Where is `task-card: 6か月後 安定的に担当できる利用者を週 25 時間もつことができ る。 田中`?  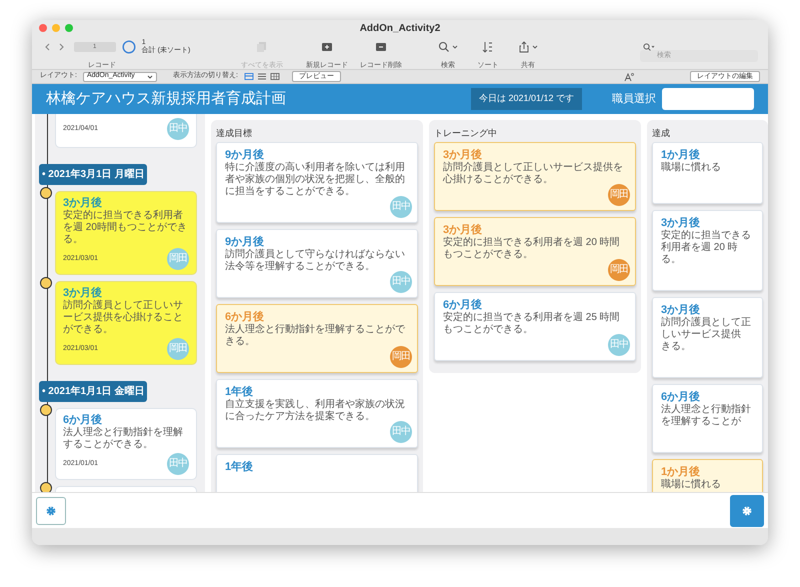
task-card: 6か月後 安定的に担当できる利用者を週 25 時間もつことができ る。 田中 is located at coordinates (535, 326).